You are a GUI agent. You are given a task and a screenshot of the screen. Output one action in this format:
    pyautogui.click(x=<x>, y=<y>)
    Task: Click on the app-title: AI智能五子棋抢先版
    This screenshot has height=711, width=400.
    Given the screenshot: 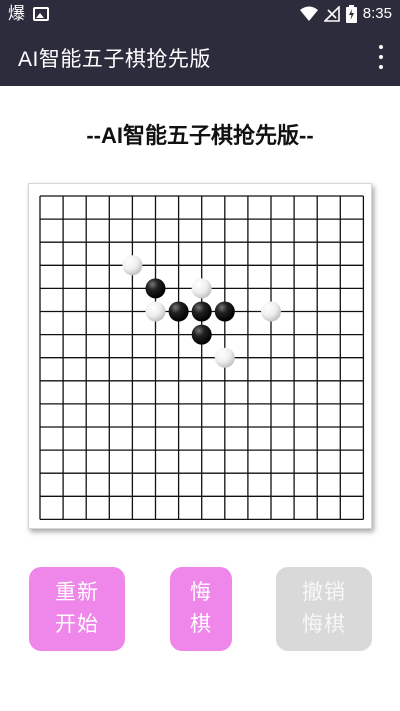 What is the action you would take?
    pyautogui.click(x=114, y=59)
    